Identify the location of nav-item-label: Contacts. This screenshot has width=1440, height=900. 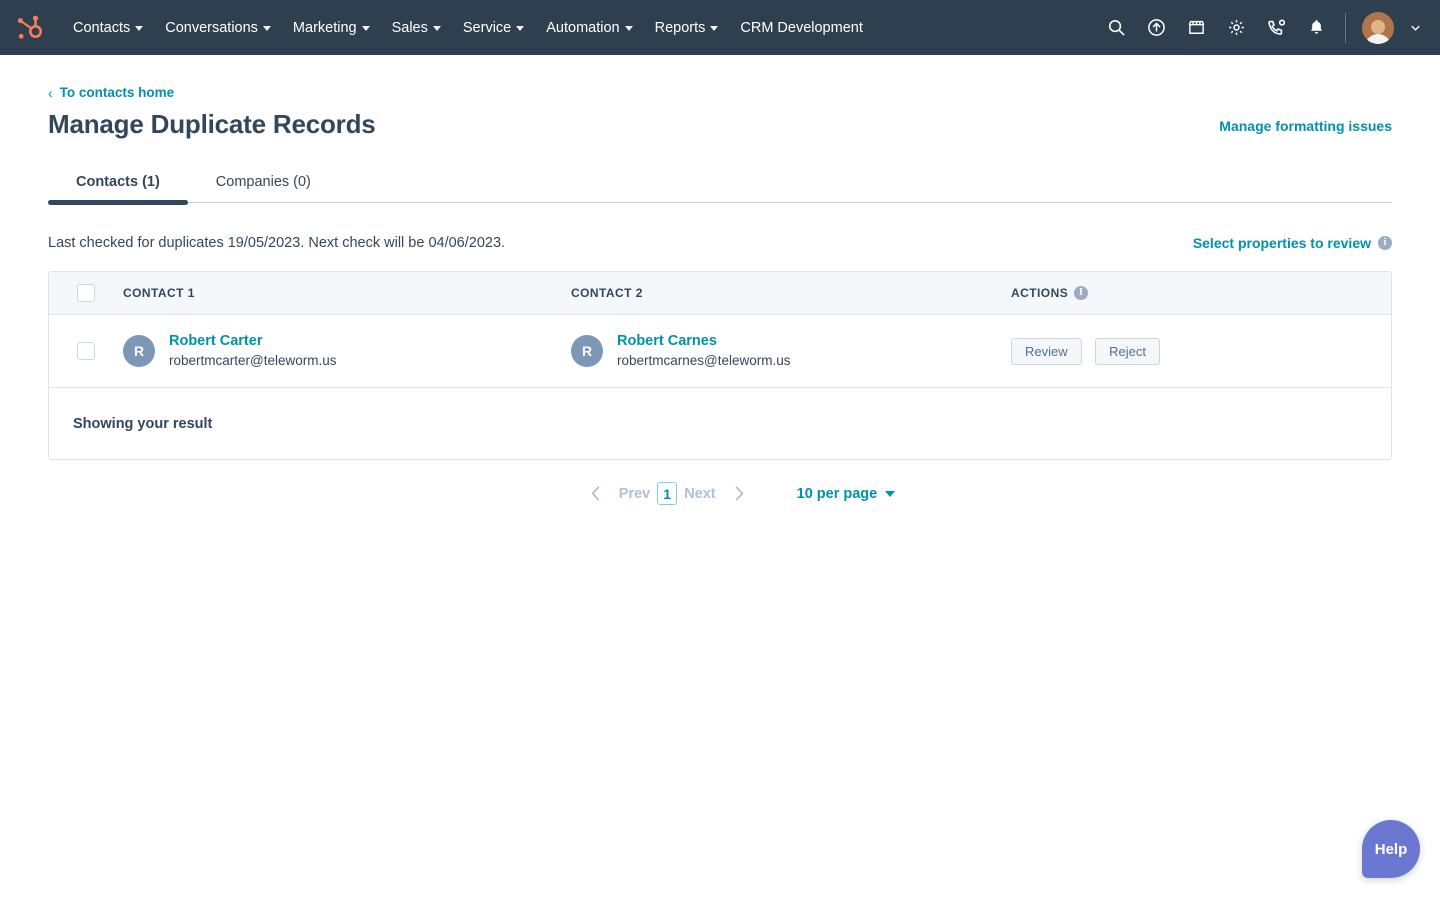
(102, 27).